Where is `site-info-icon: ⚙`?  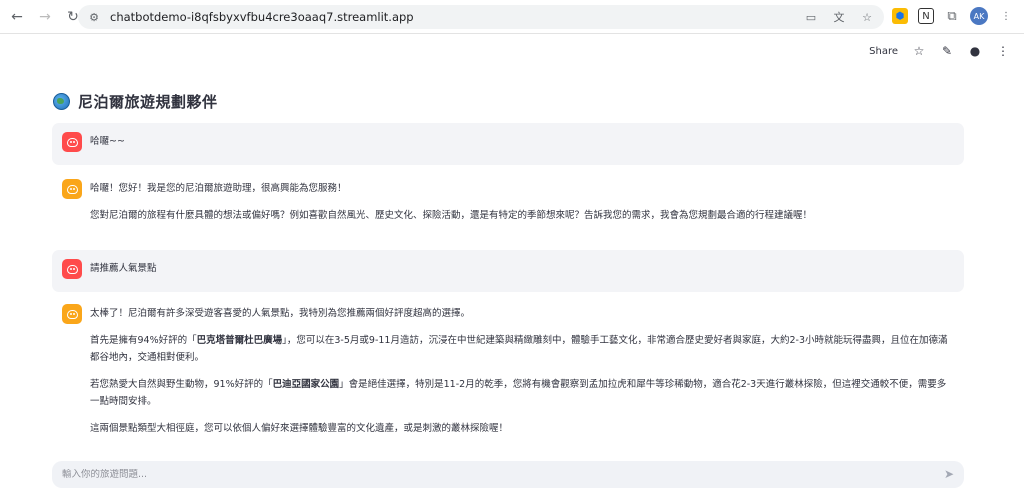 site-info-icon: ⚙ is located at coordinates (94, 17).